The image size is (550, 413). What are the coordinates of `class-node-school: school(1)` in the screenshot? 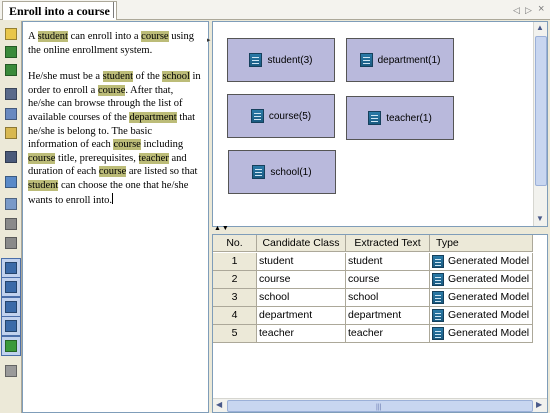 It's located at (282, 172).